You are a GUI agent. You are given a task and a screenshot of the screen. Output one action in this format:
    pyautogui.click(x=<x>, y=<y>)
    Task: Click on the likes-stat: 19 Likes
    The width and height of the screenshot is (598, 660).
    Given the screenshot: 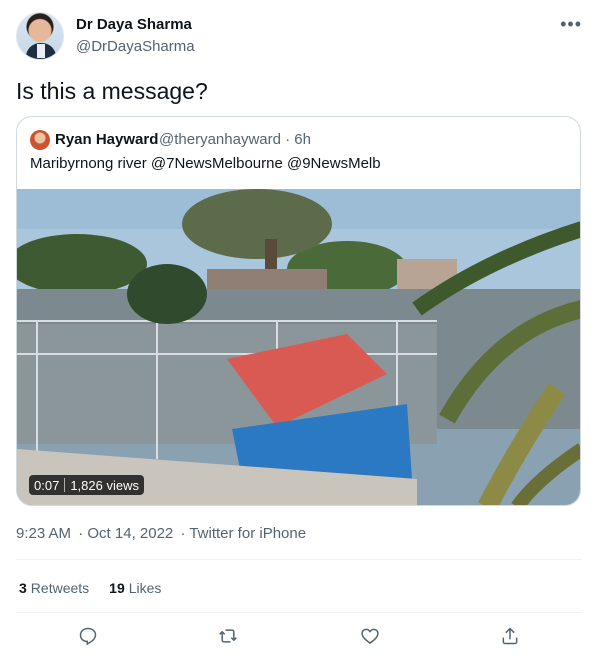 What is the action you would take?
    pyautogui.click(x=135, y=588)
    